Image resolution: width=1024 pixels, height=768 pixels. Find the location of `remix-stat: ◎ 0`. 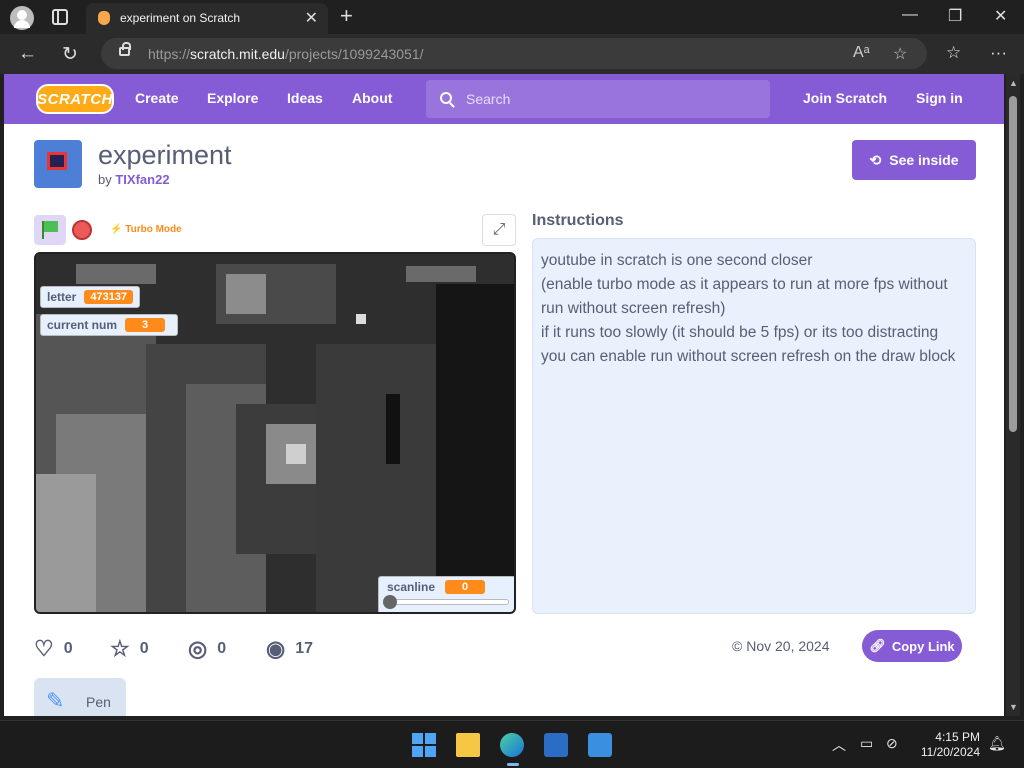

remix-stat: ◎ 0 is located at coordinates (207, 649).